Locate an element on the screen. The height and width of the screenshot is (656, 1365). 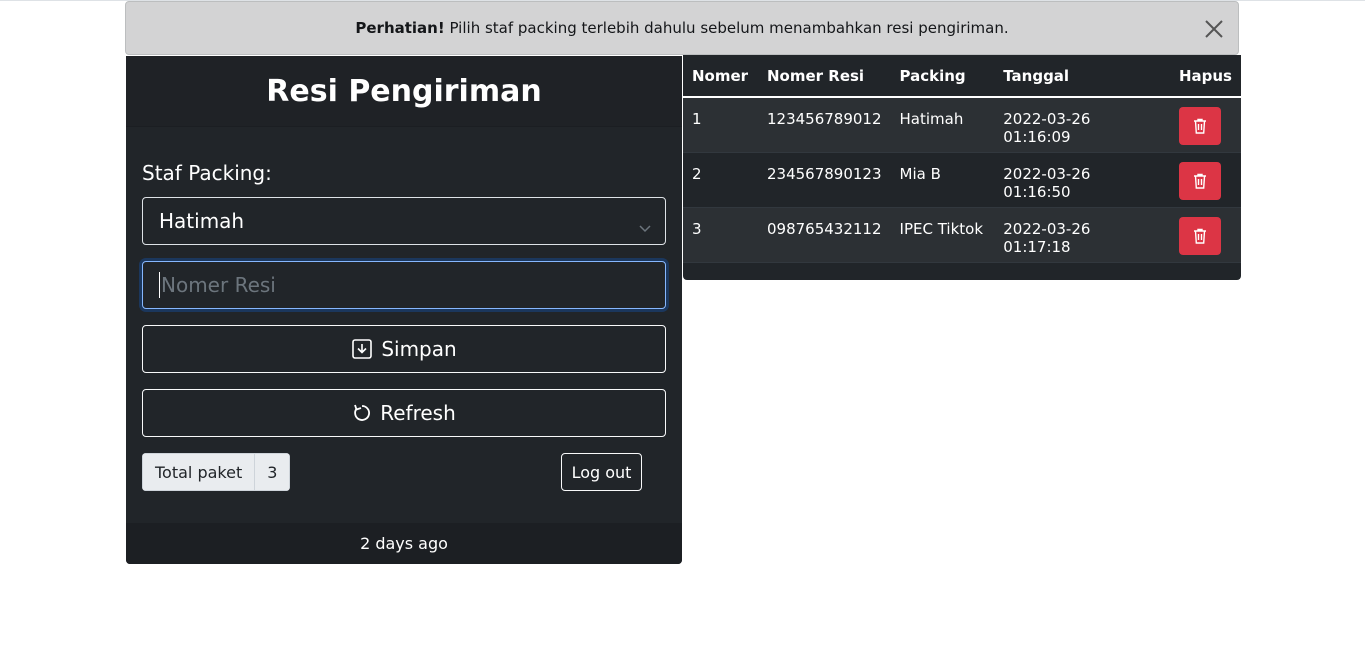
total-paket-group: Total paket 3 is located at coordinates (216, 472).